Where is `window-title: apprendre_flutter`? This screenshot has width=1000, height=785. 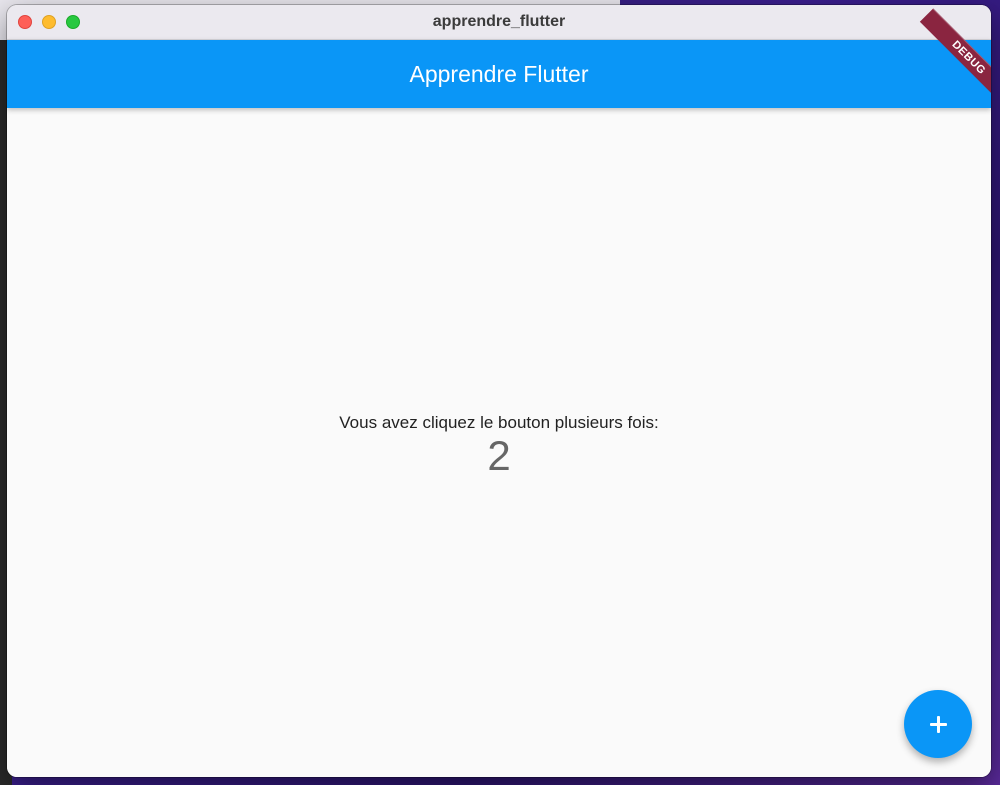
window-title: apprendre_flutter is located at coordinates (499, 21).